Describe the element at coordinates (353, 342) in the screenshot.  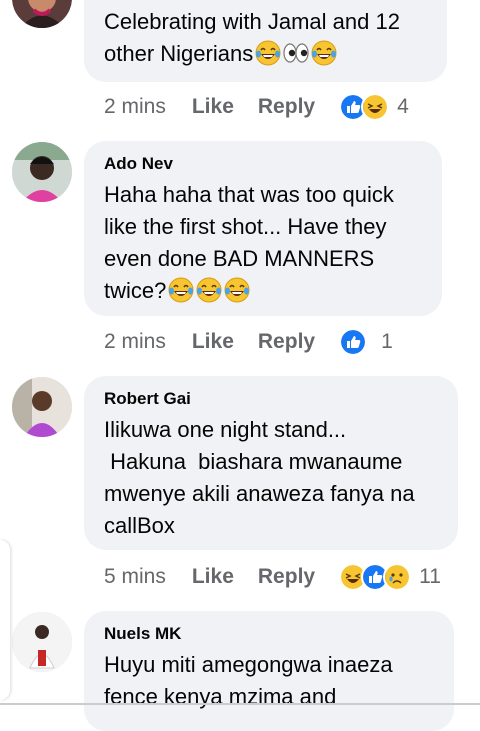
I see `like-reaction-icon` at that location.